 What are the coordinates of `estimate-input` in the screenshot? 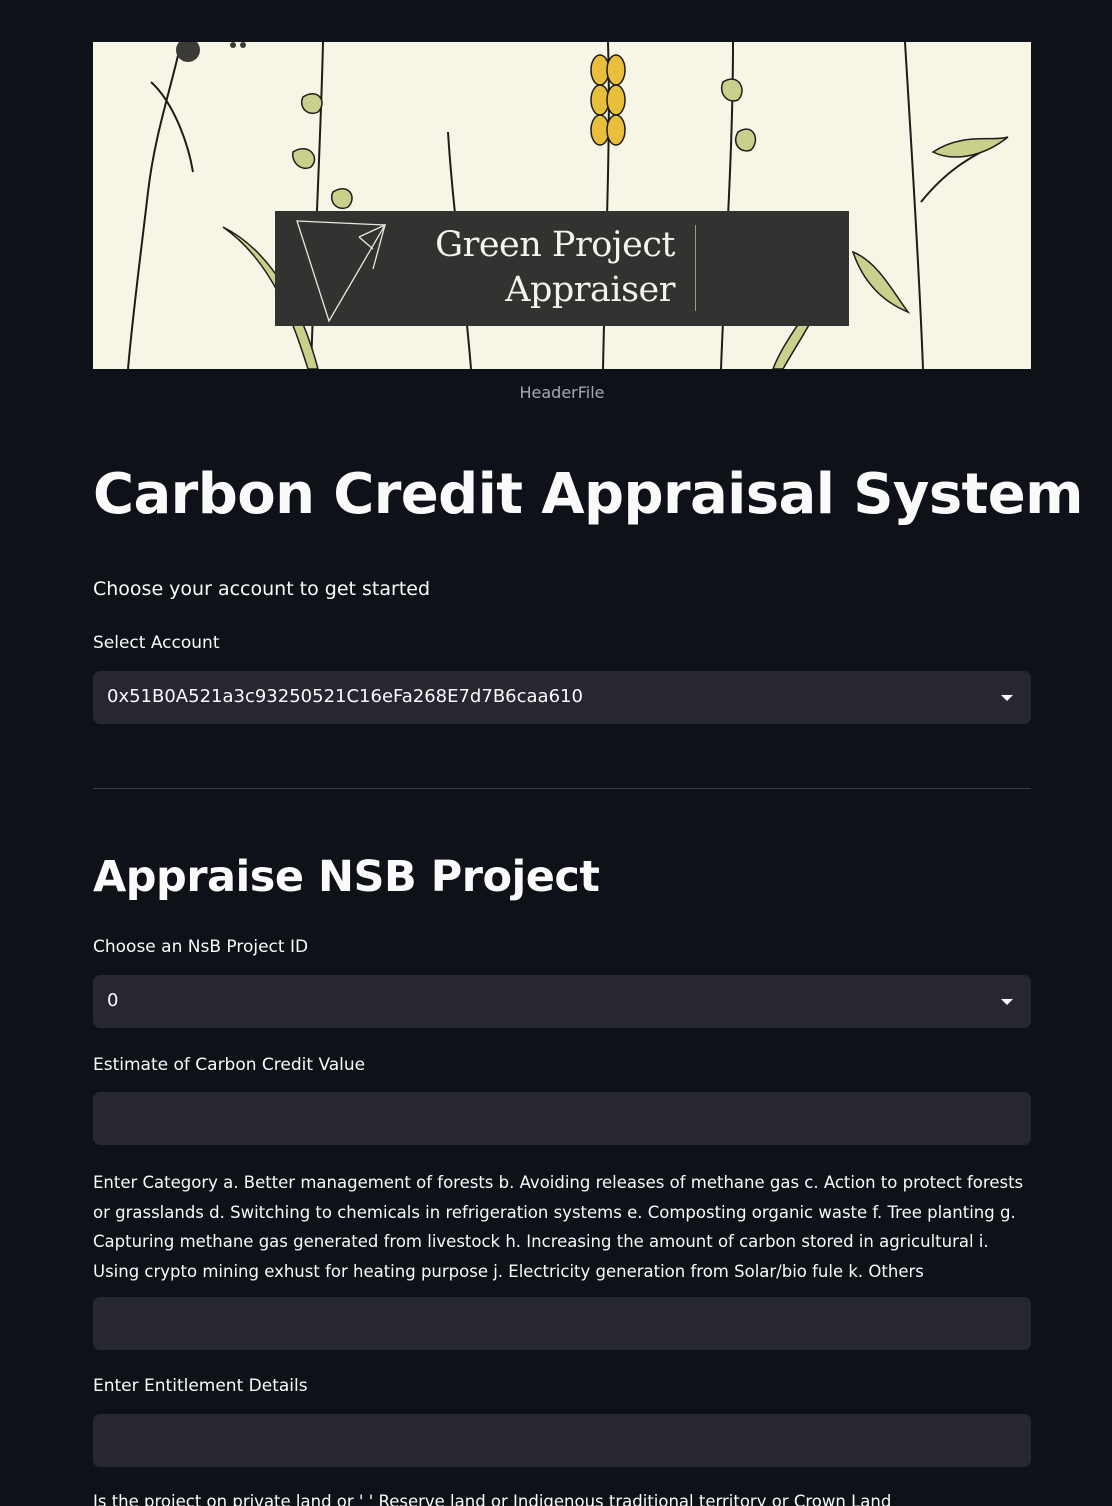 It's located at (562, 1118).